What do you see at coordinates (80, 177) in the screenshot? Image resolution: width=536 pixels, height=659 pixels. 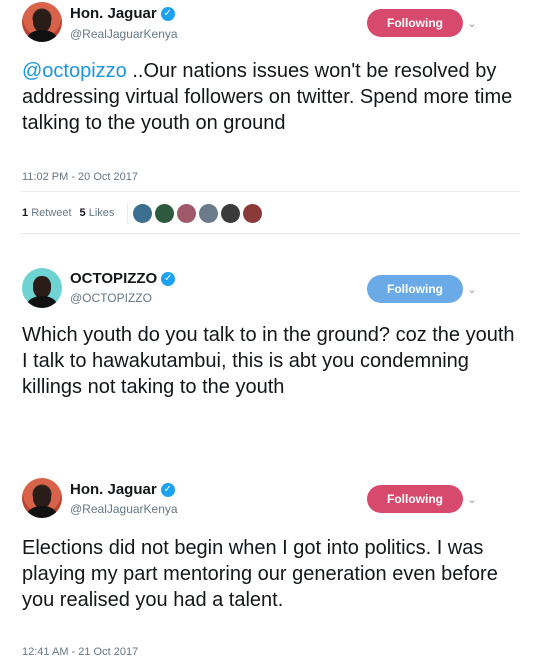 I see `timestamp: 11:02 PM - 20 Oct 2017` at bounding box center [80, 177].